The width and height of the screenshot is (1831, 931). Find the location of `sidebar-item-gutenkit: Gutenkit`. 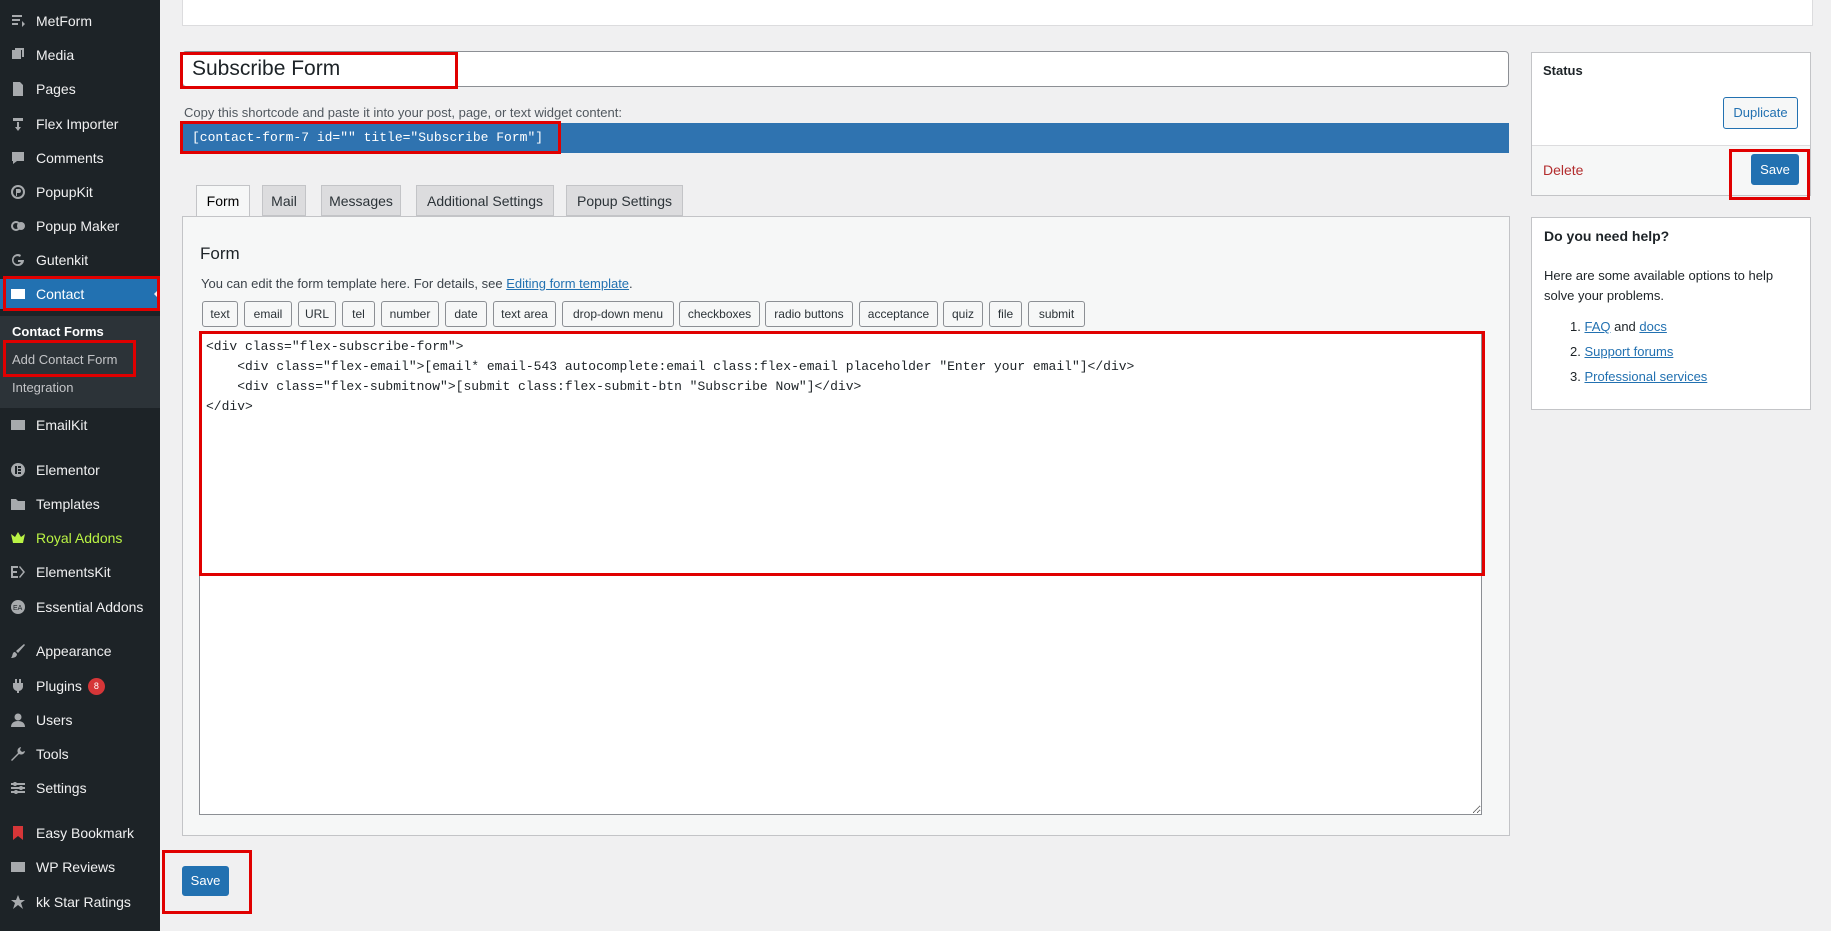

sidebar-item-gutenkit: Gutenkit is located at coordinates (80, 260).